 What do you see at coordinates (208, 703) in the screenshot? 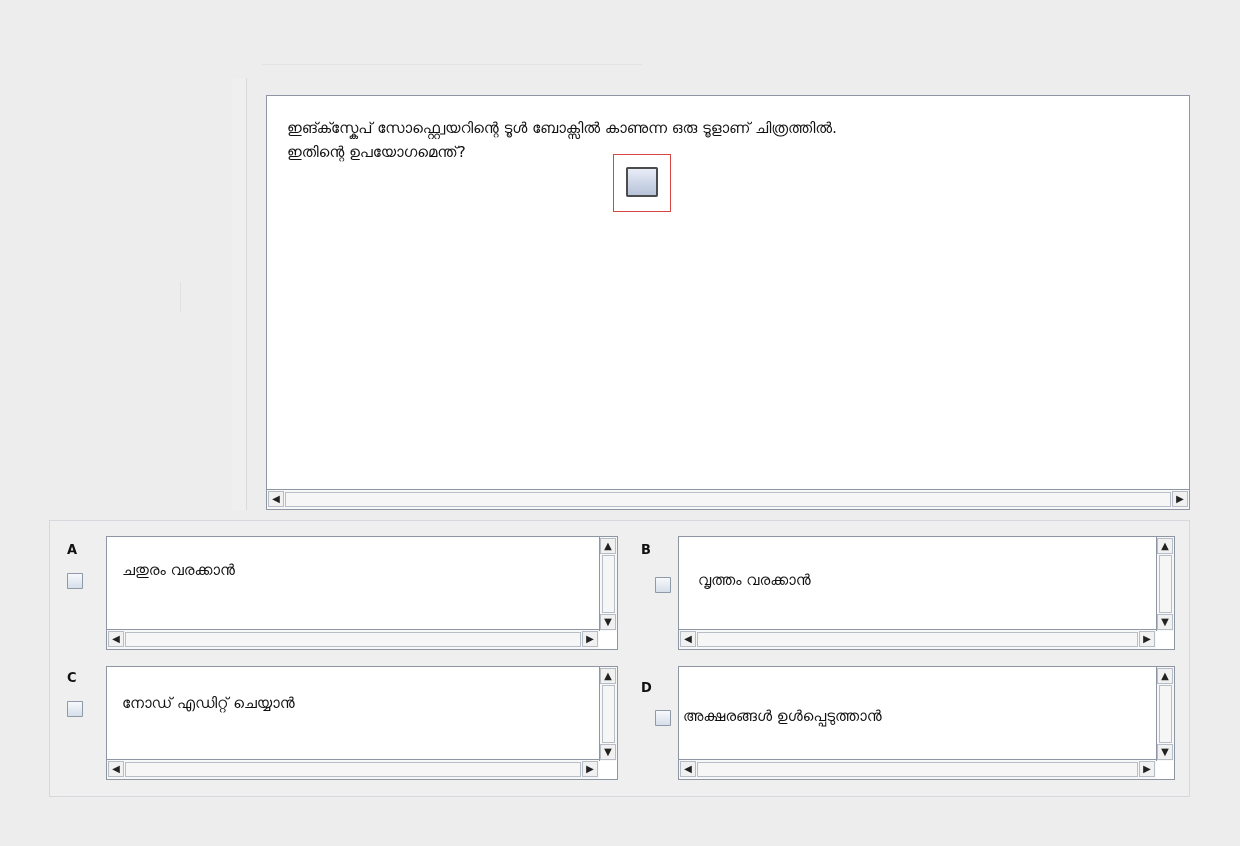
I see `option-c-text: നോഡ് എഡിറ്റ് ചെയ്യാന്‍` at bounding box center [208, 703].